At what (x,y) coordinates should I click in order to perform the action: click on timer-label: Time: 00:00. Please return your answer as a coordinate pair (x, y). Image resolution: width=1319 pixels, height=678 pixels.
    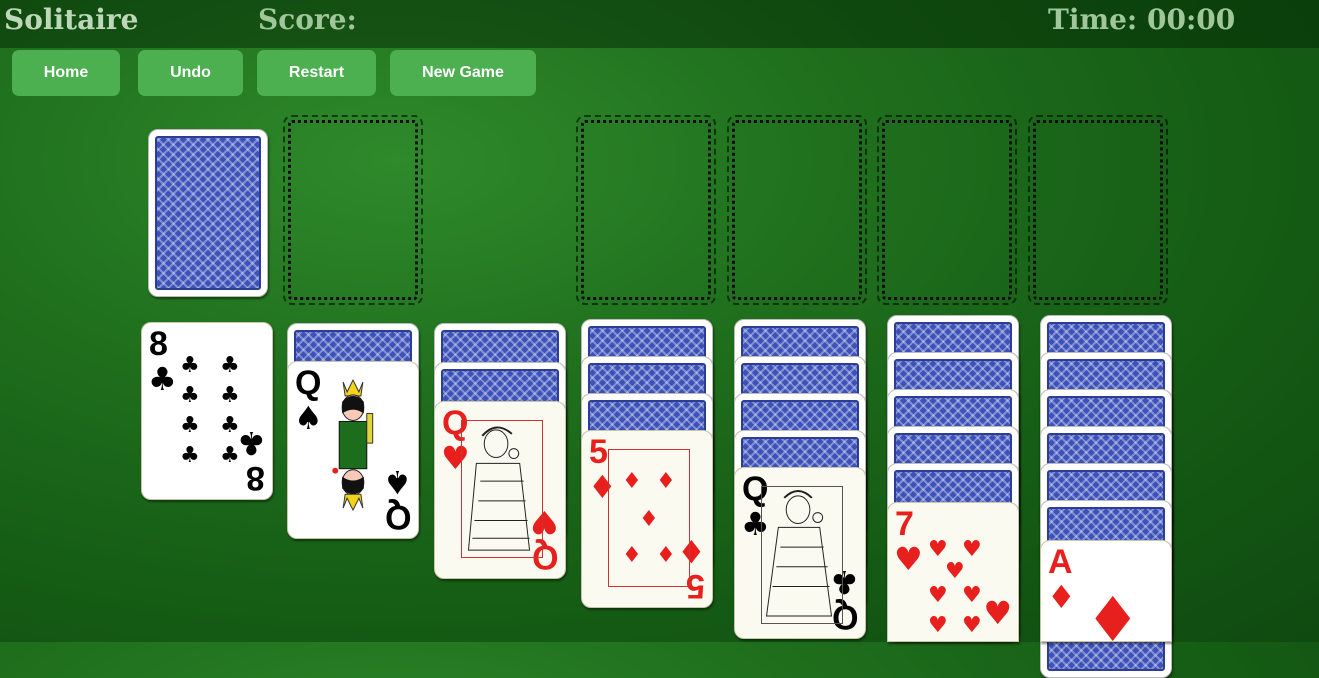
    Looking at the image, I should click on (1142, 19).